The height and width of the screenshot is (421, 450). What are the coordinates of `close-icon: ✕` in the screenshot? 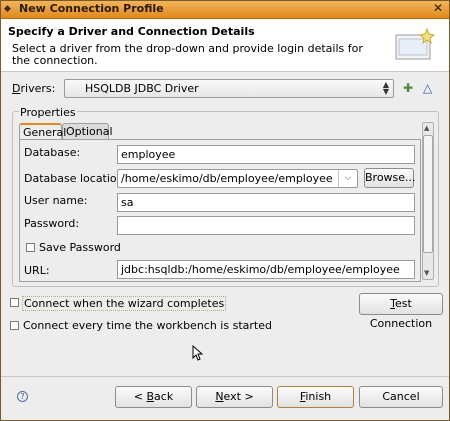 It's located at (438, 8).